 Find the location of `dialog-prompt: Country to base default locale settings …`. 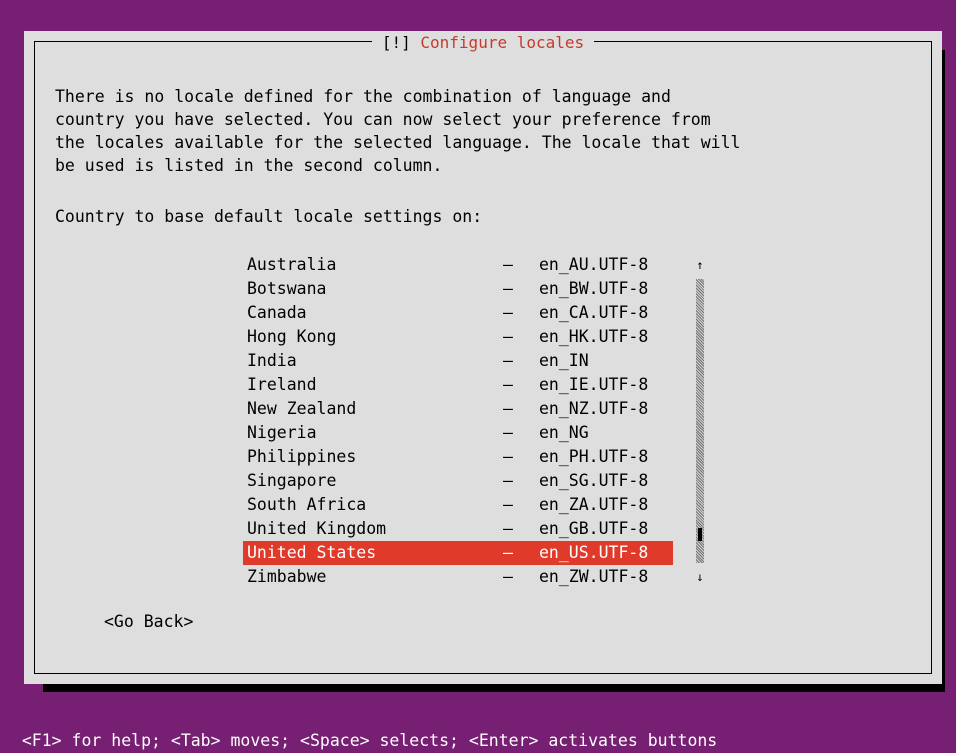

dialog-prompt: Country to base default locale settings … is located at coordinates (269, 216).